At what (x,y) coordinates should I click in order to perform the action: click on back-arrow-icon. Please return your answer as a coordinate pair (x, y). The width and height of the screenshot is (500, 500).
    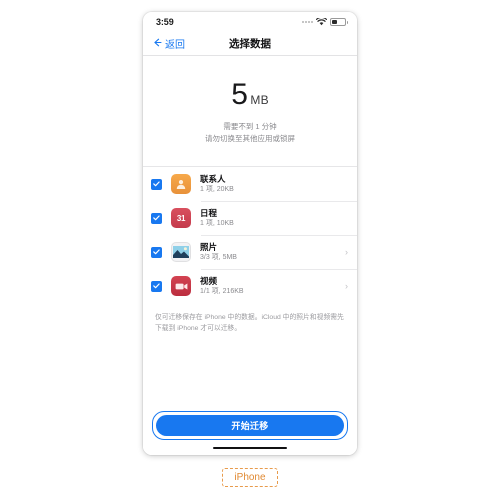
    Looking at the image, I should click on (157, 44).